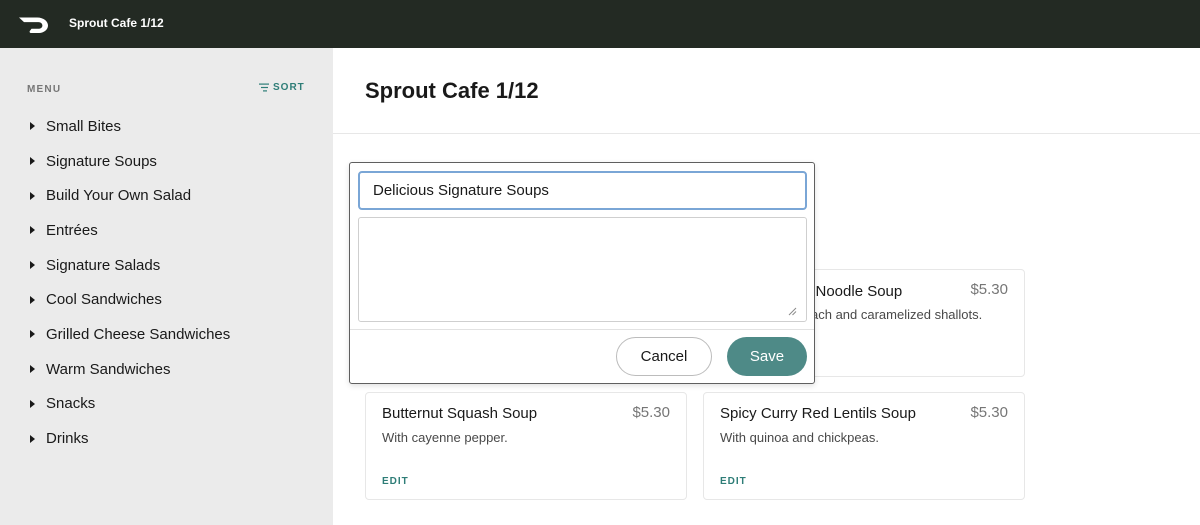 Image resolution: width=1200 pixels, height=525 pixels. I want to click on item-name: n Noodle Soup, so click(853, 291).